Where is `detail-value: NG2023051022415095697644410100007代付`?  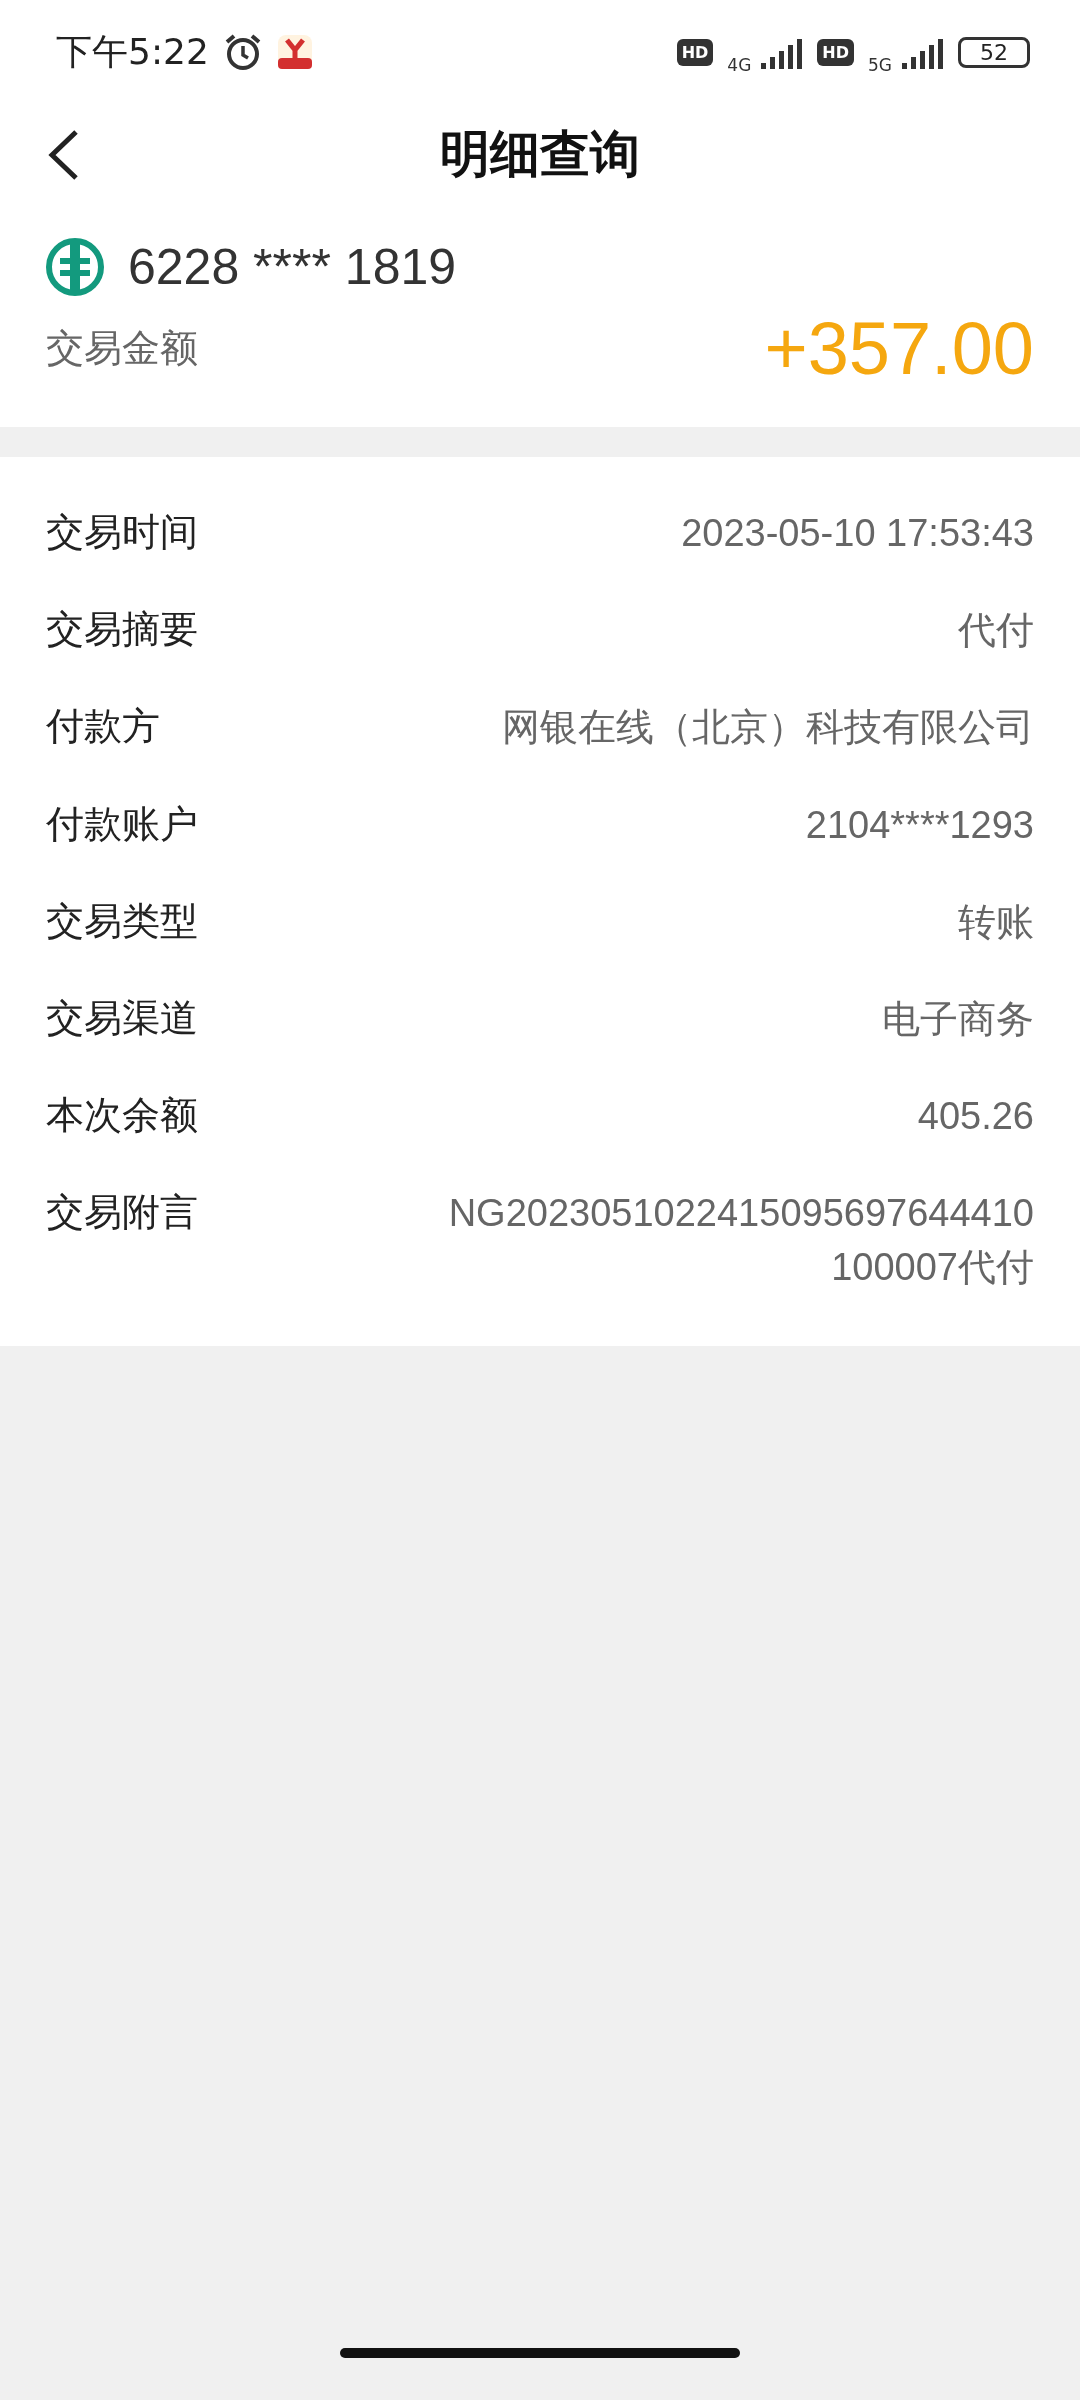 detail-value: NG2023051022415095697644410100007代付 is located at coordinates (740, 1240).